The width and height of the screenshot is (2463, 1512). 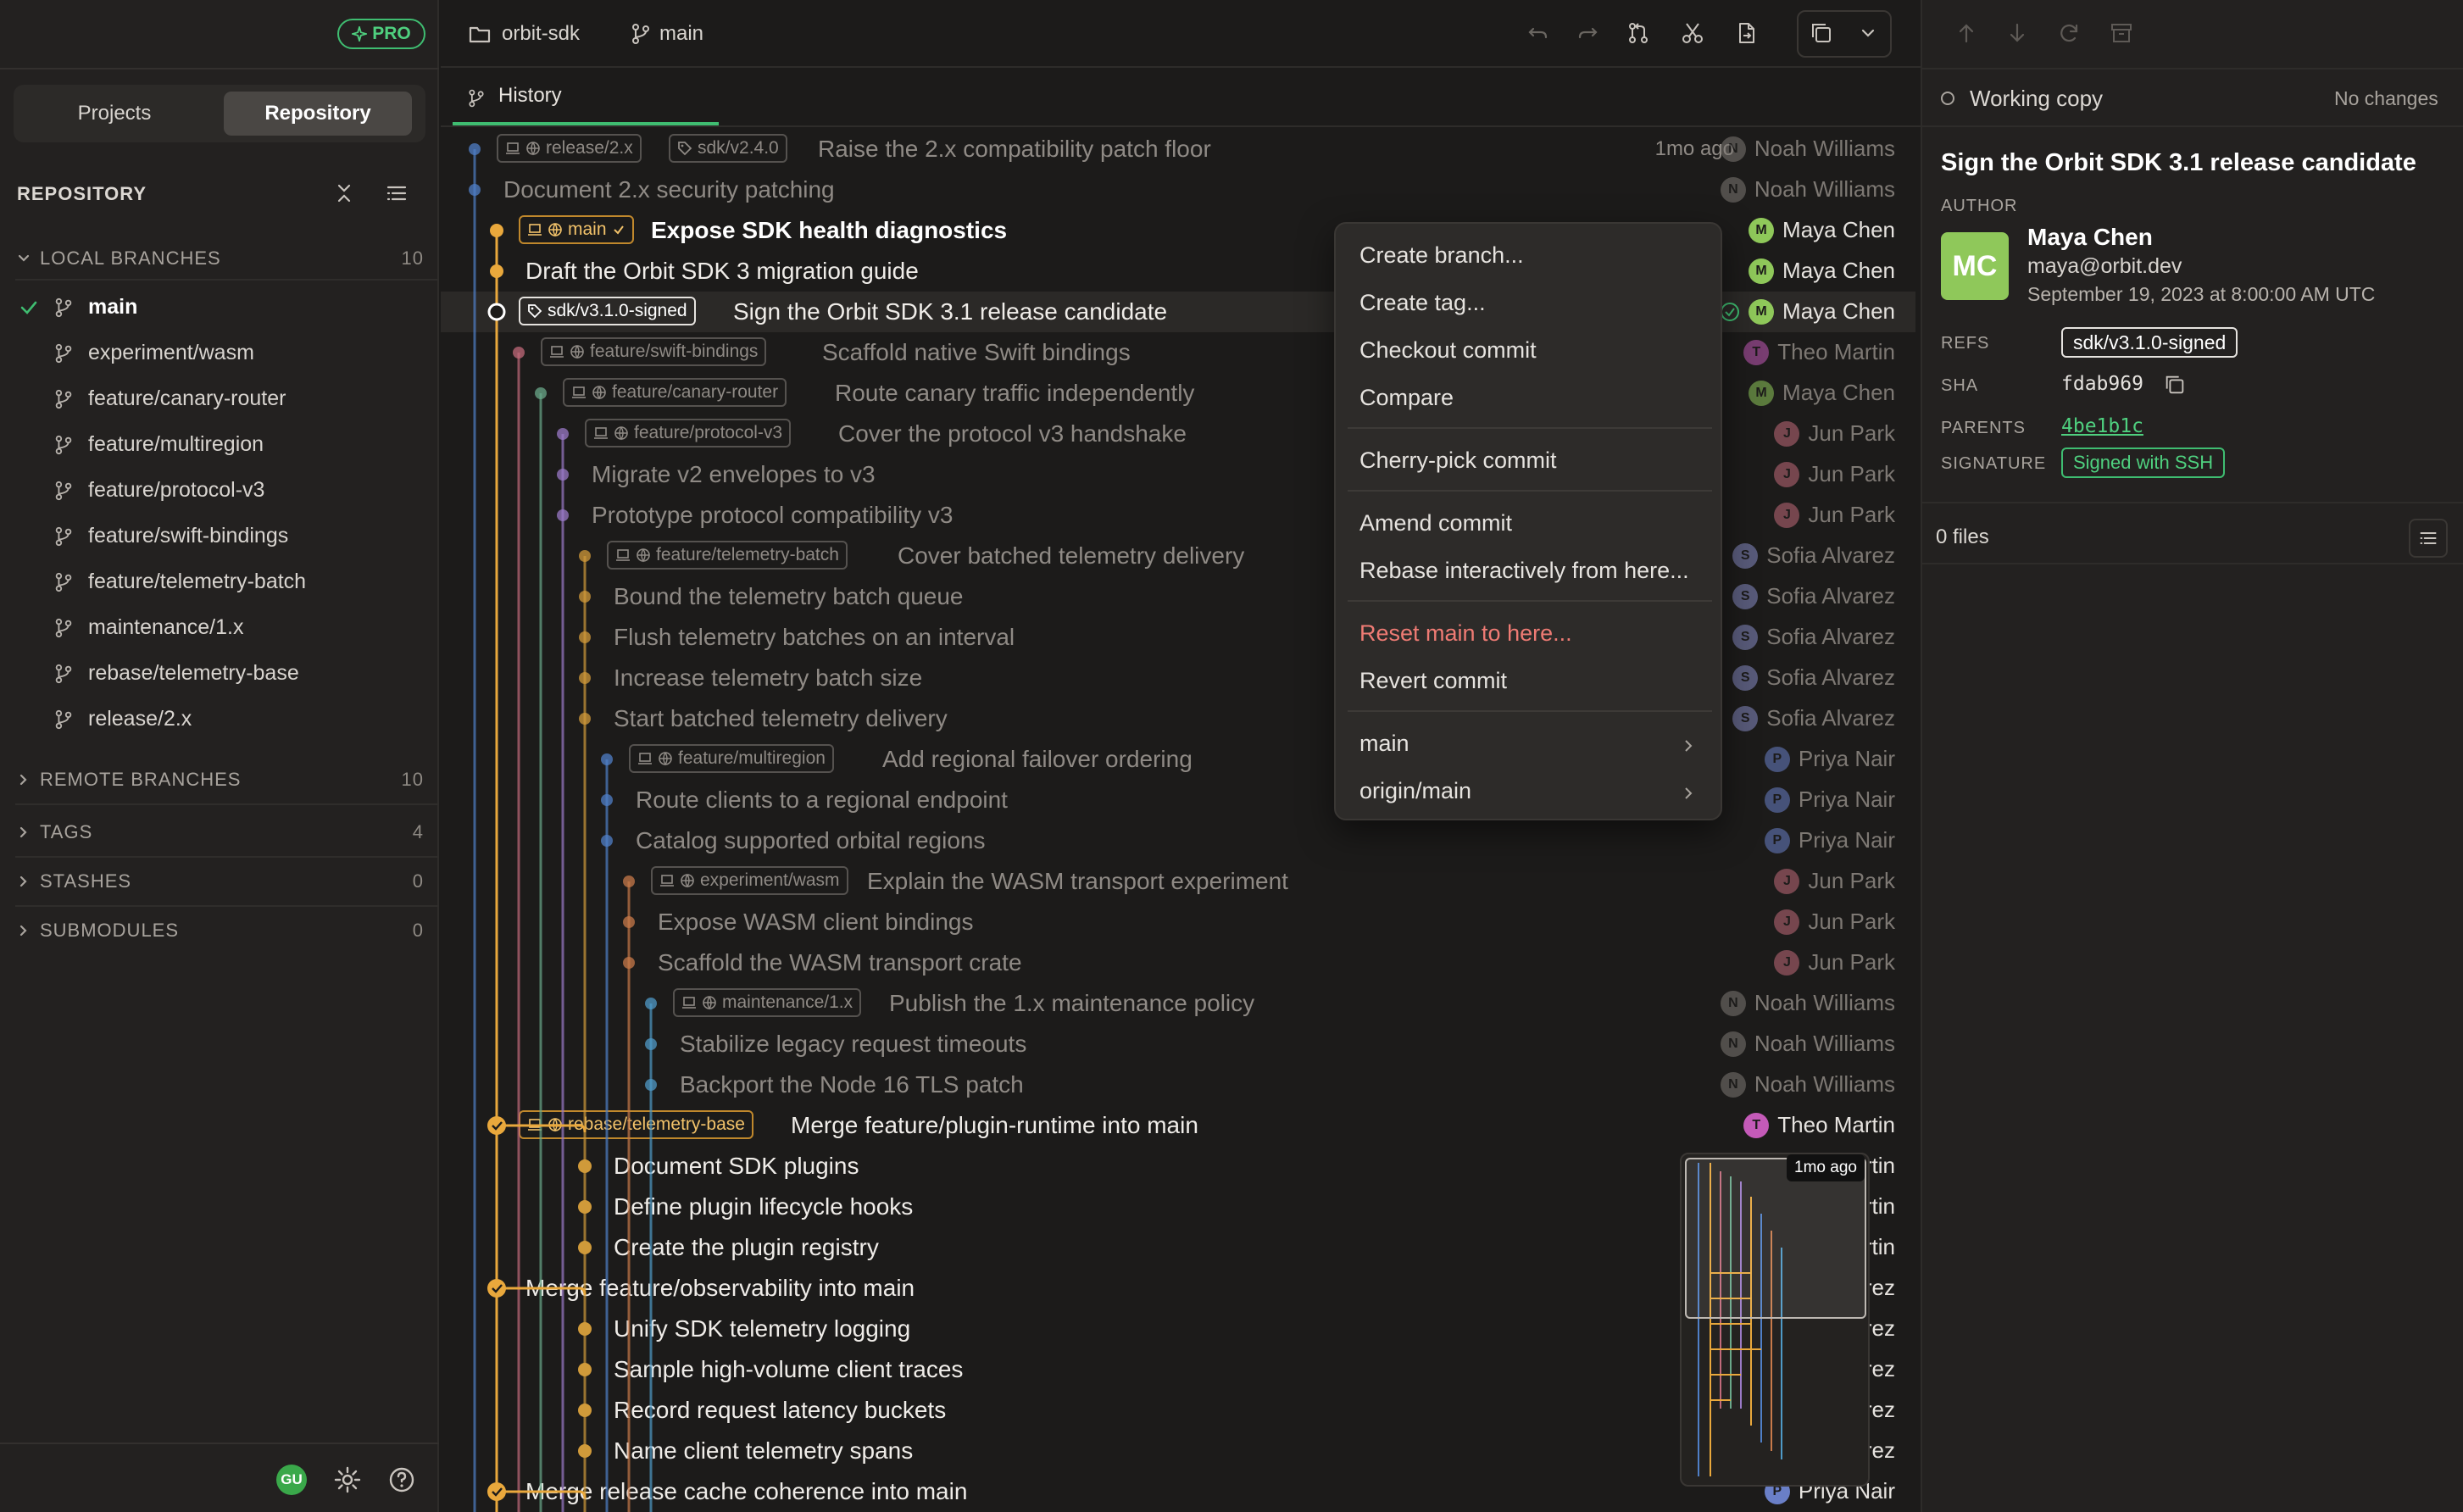 I want to click on menu-item: Revert commit, so click(x=1433, y=681).